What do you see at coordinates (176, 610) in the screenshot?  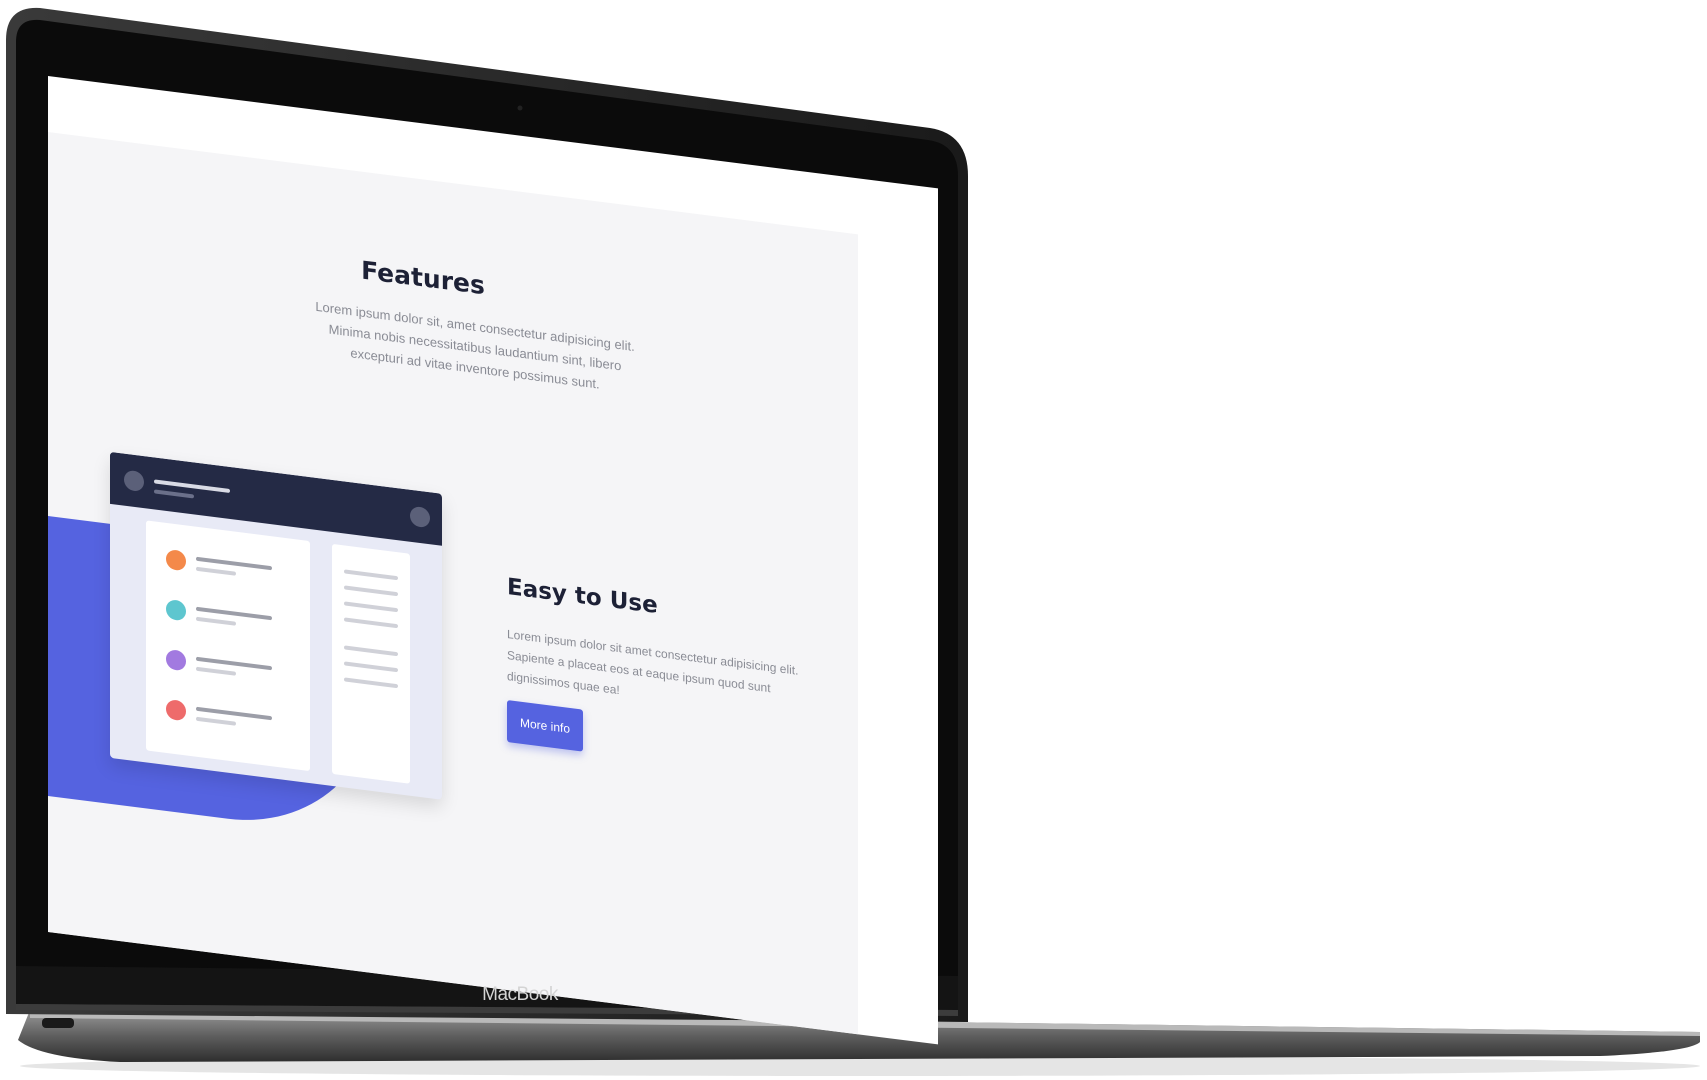 I see `teal-dot-icon` at bounding box center [176, 610].